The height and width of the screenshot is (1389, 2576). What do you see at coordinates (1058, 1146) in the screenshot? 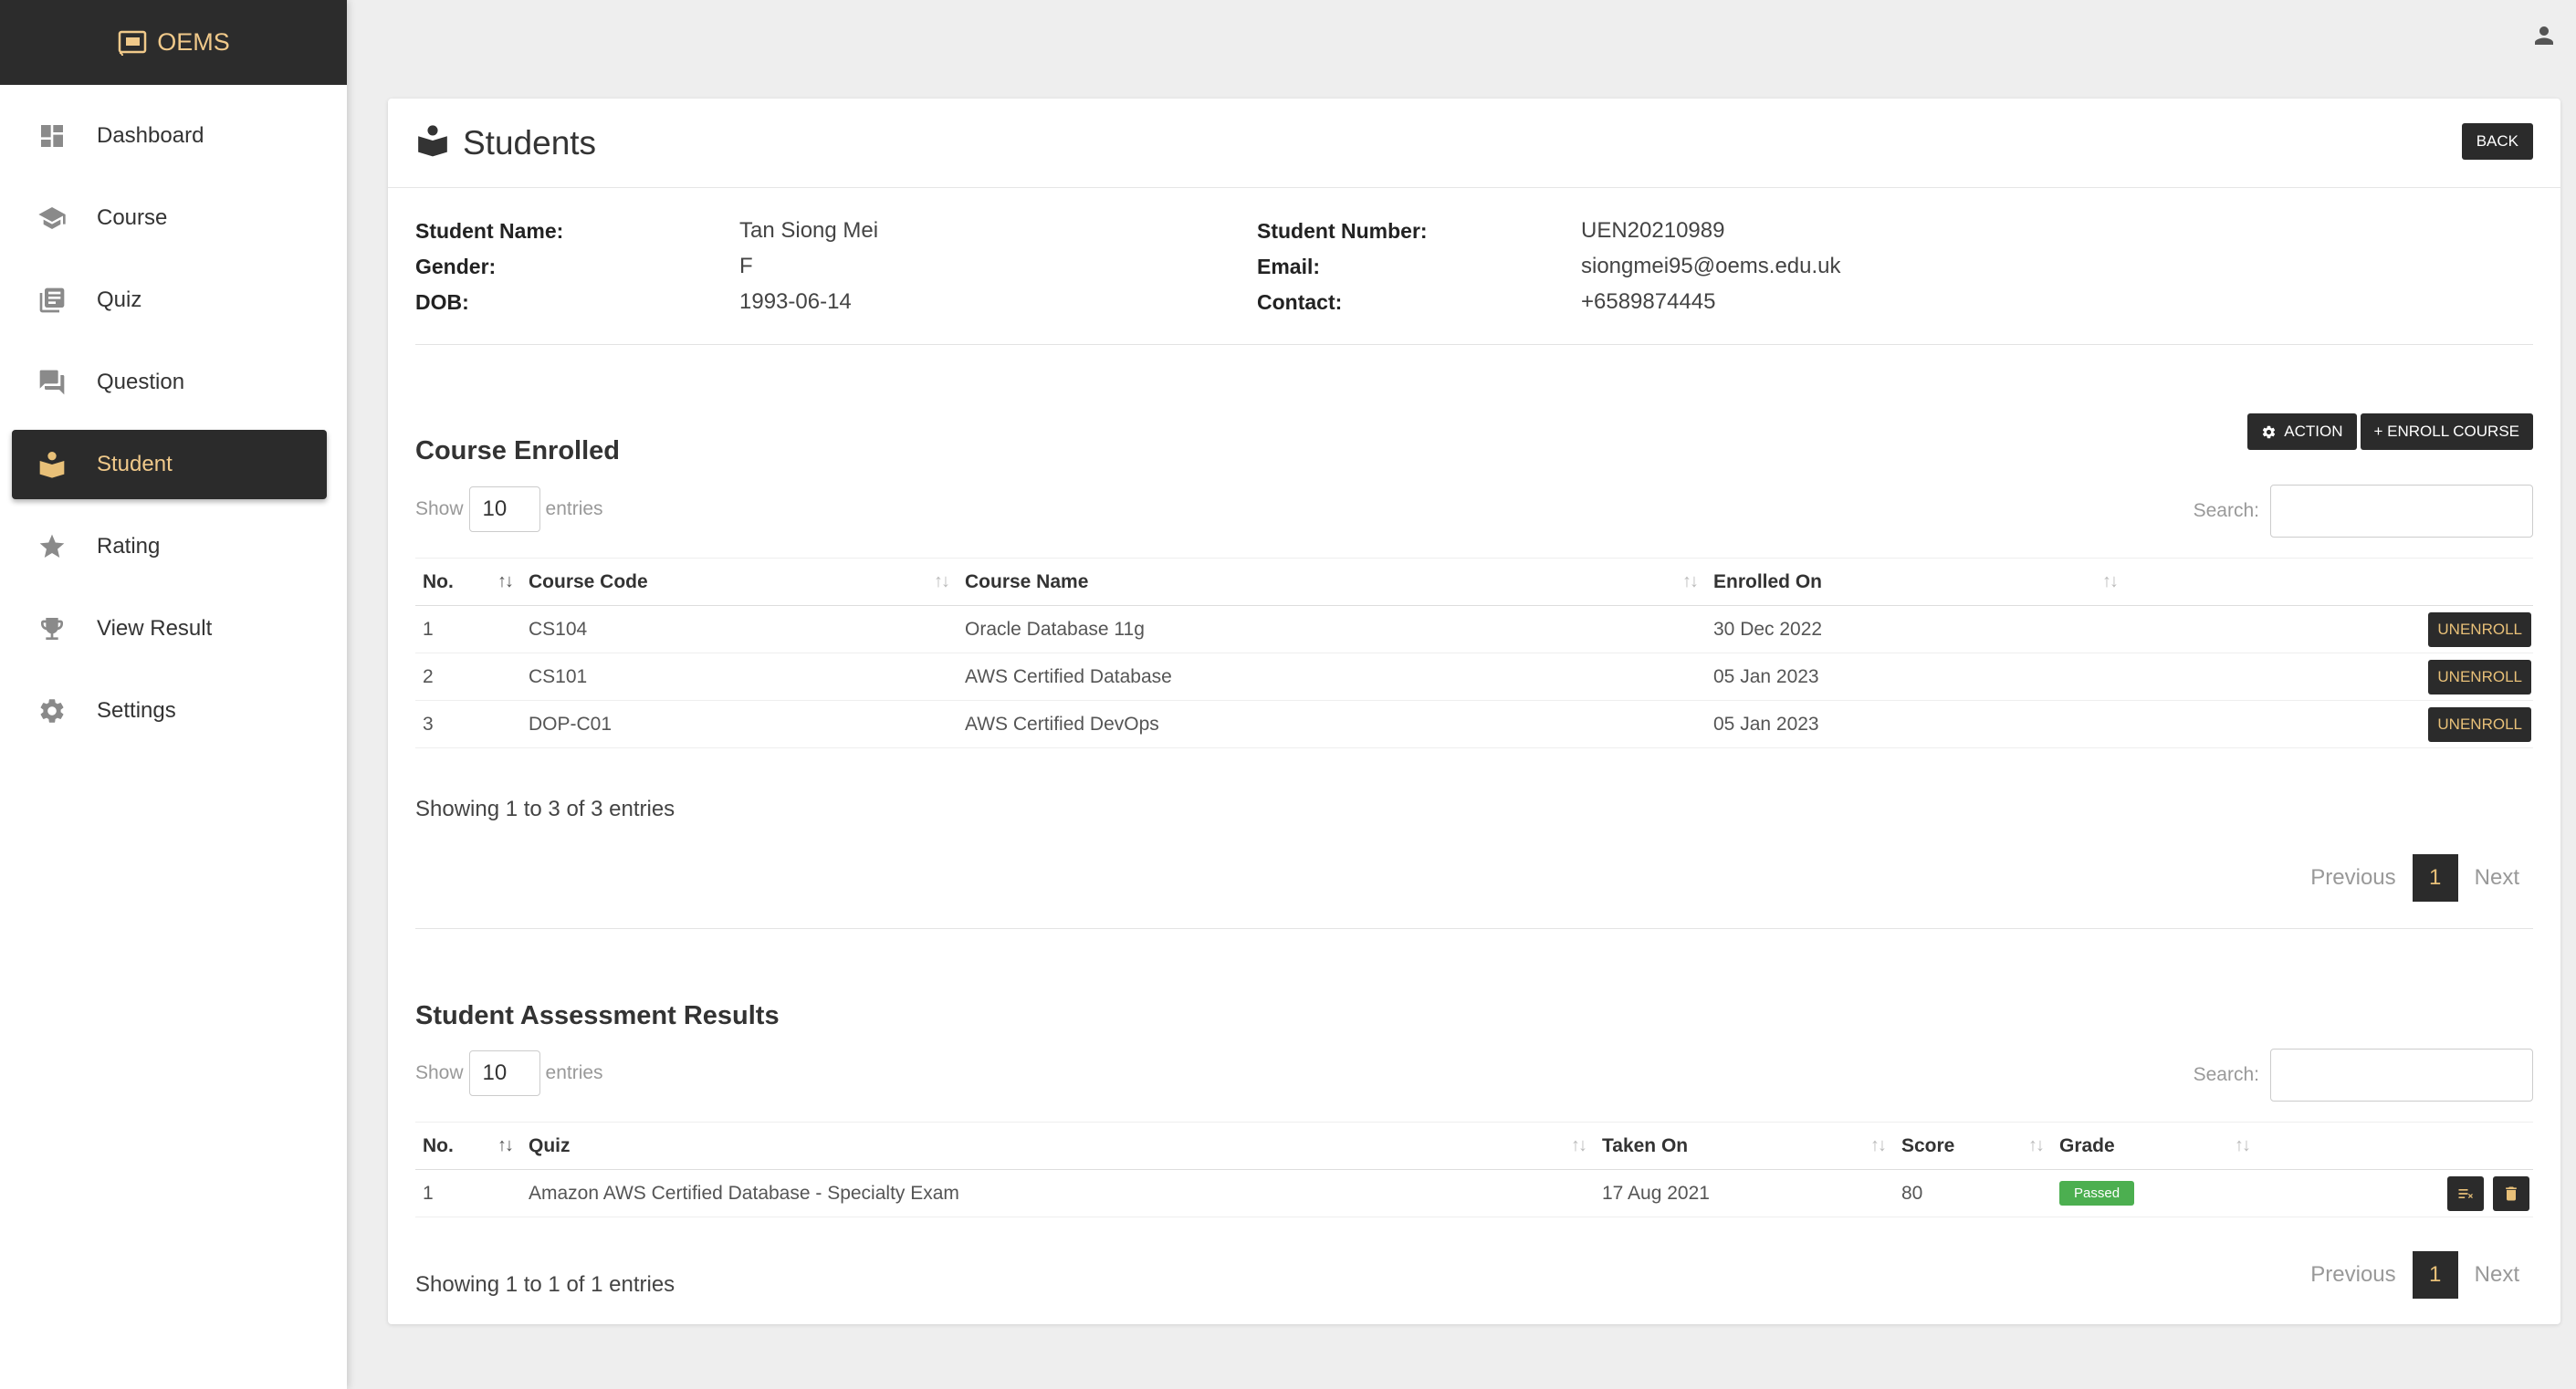
I see `column-header: Quiz ↑↓` at bounding box center [1058, 1146].